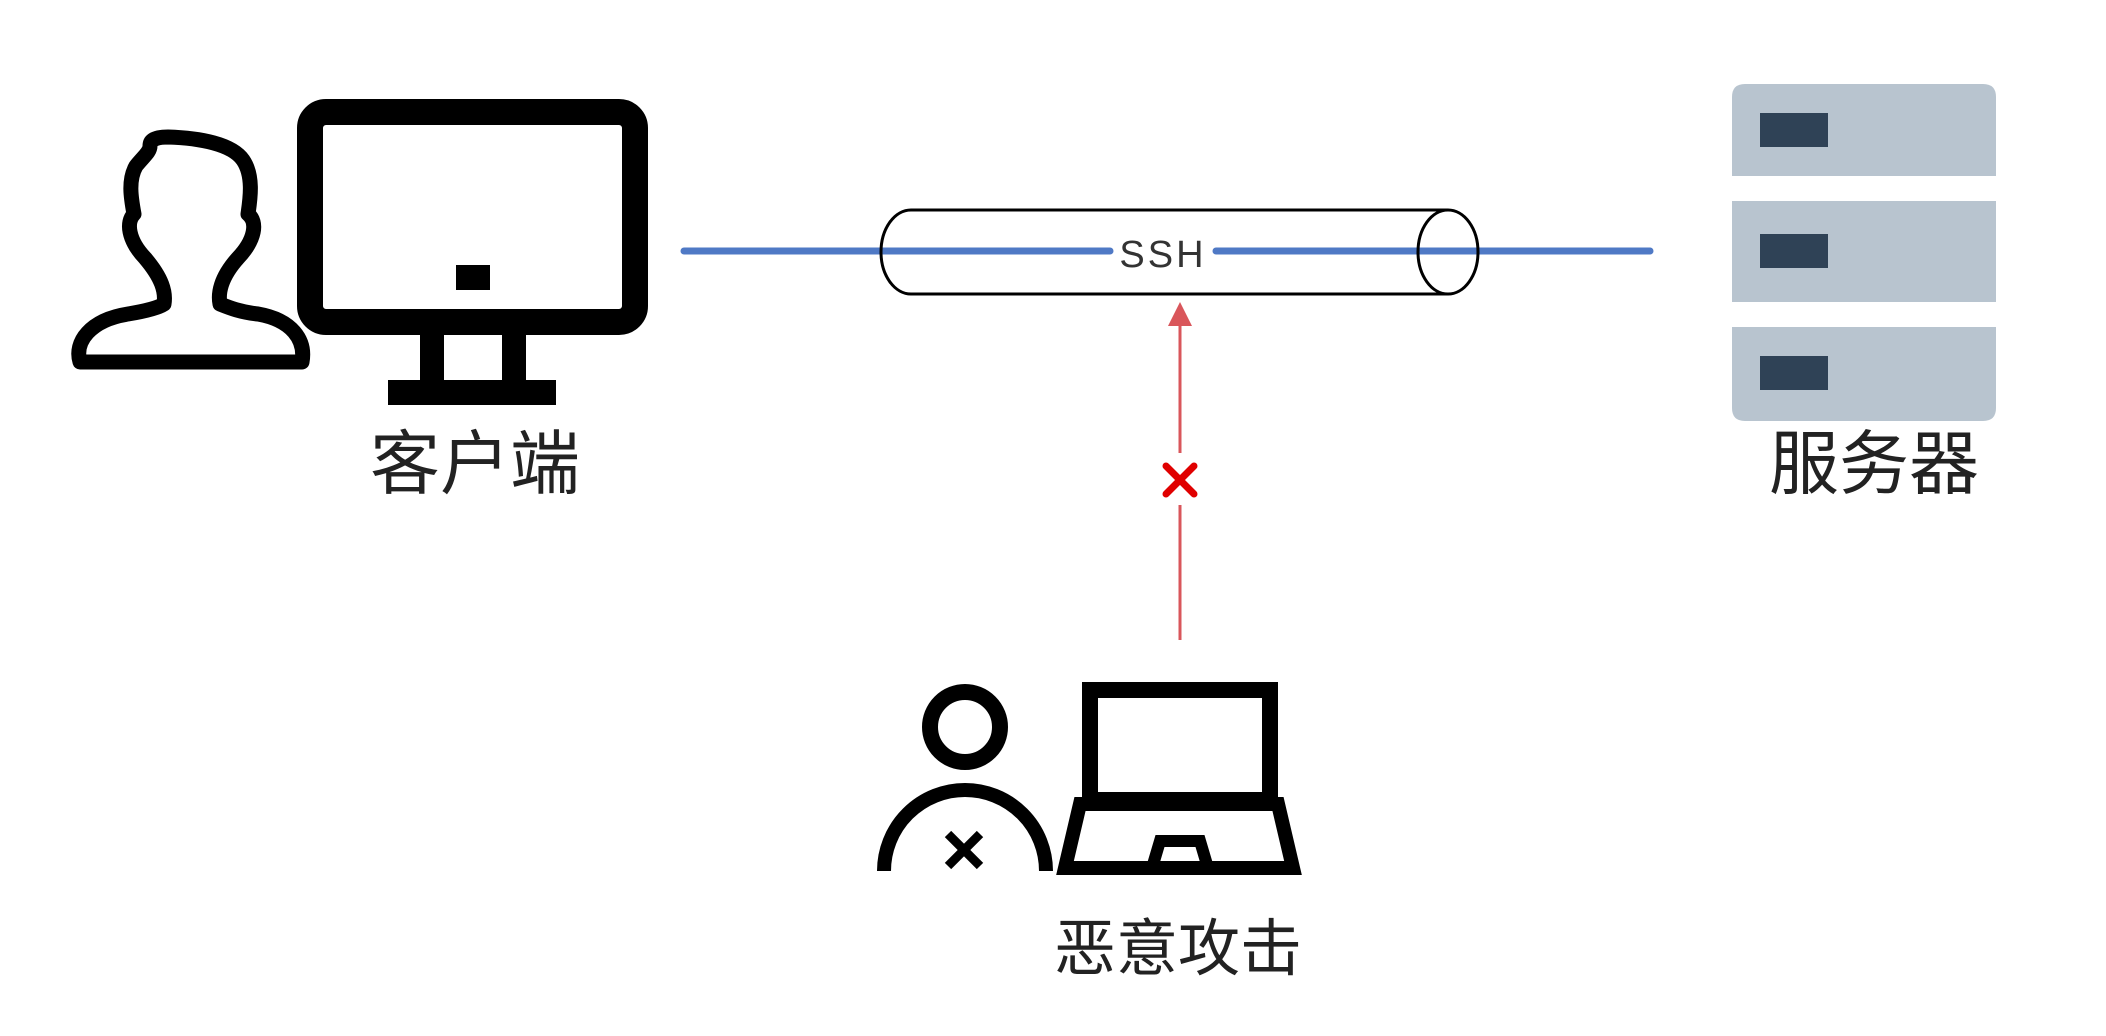  Describe the element at coordinates (1162, 255) in the screenshot. I see `ssh-label: SSH` at that location.